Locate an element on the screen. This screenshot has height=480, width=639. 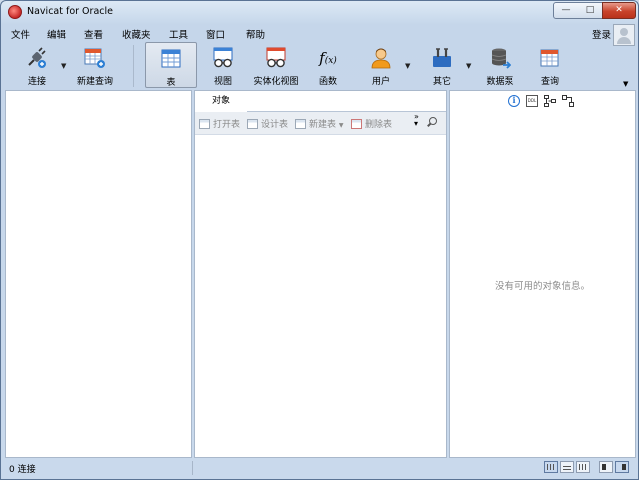
design-table-label: 设计表 is located at coordinates (275, 125).